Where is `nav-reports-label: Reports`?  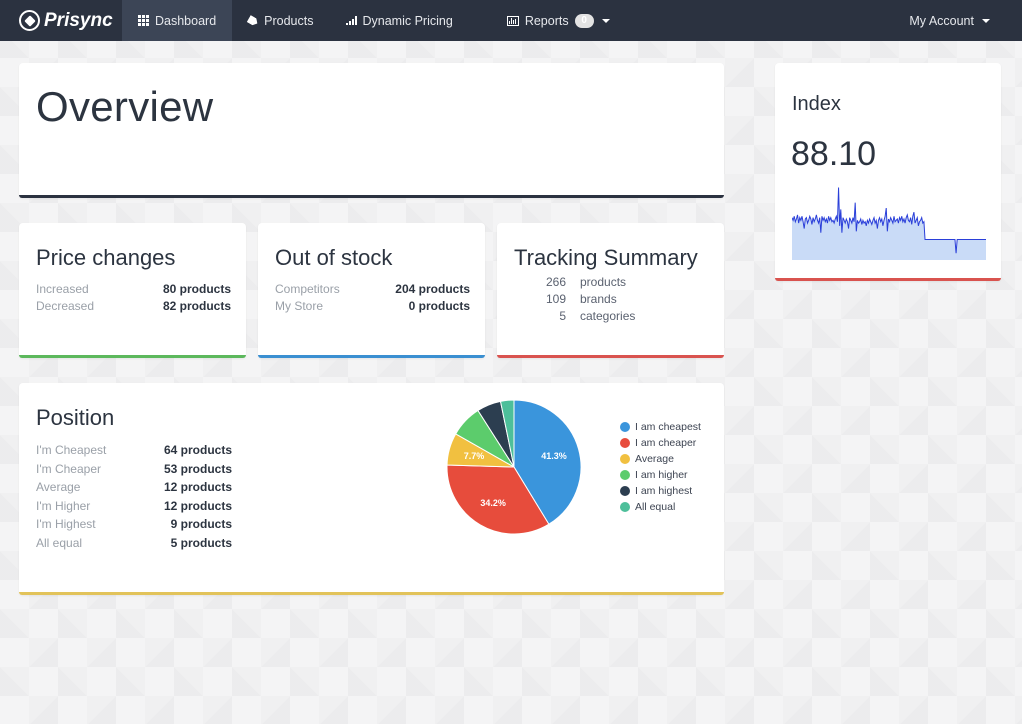
nav-reports-label: Reports is located at coordinates (546, 20).